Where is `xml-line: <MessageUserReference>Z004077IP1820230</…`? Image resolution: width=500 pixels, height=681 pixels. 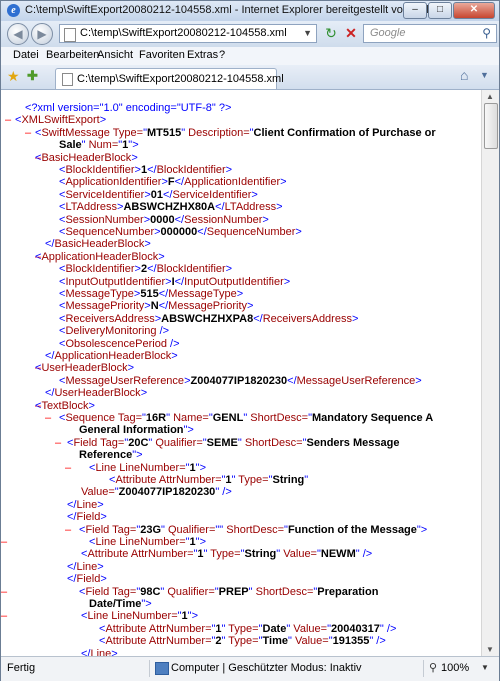
xml-line: <MessageUserReference>Z004077IP1820230</… is located at coordinates (240, 381).